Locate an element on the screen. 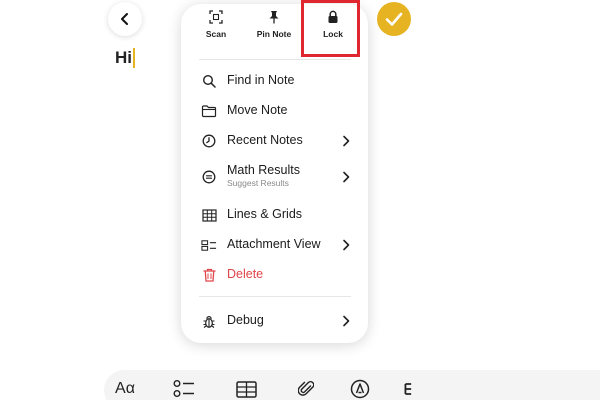 This screenshot has width=600, height=400. attachment-view-item: Attachment View is located at coordinates (274, 244).